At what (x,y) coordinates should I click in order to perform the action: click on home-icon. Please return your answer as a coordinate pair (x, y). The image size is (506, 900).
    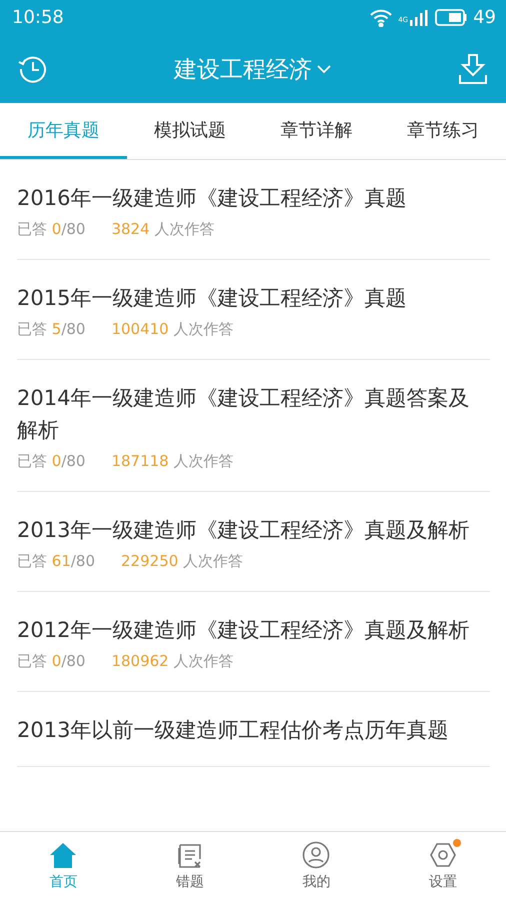
    Looking at the image, I should click on (63, 855).